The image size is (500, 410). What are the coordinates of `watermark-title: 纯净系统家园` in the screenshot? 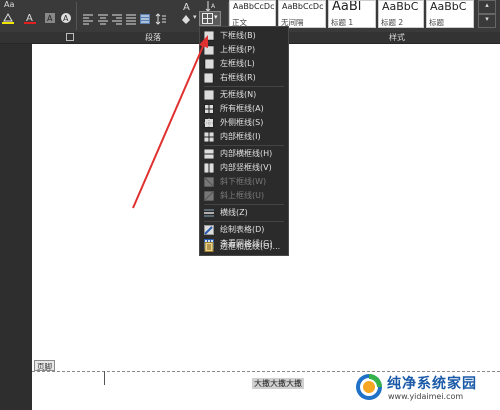 It's located at (432, 384).